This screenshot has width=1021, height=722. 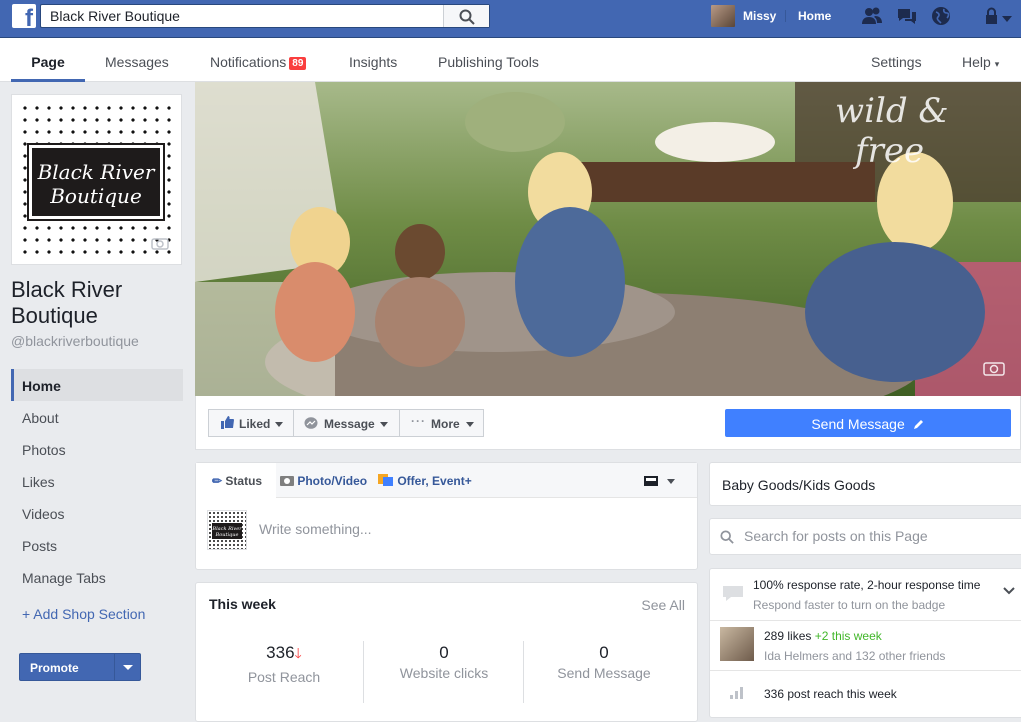 I want to click on liked-label: Liked, so click(x=255, y=424).